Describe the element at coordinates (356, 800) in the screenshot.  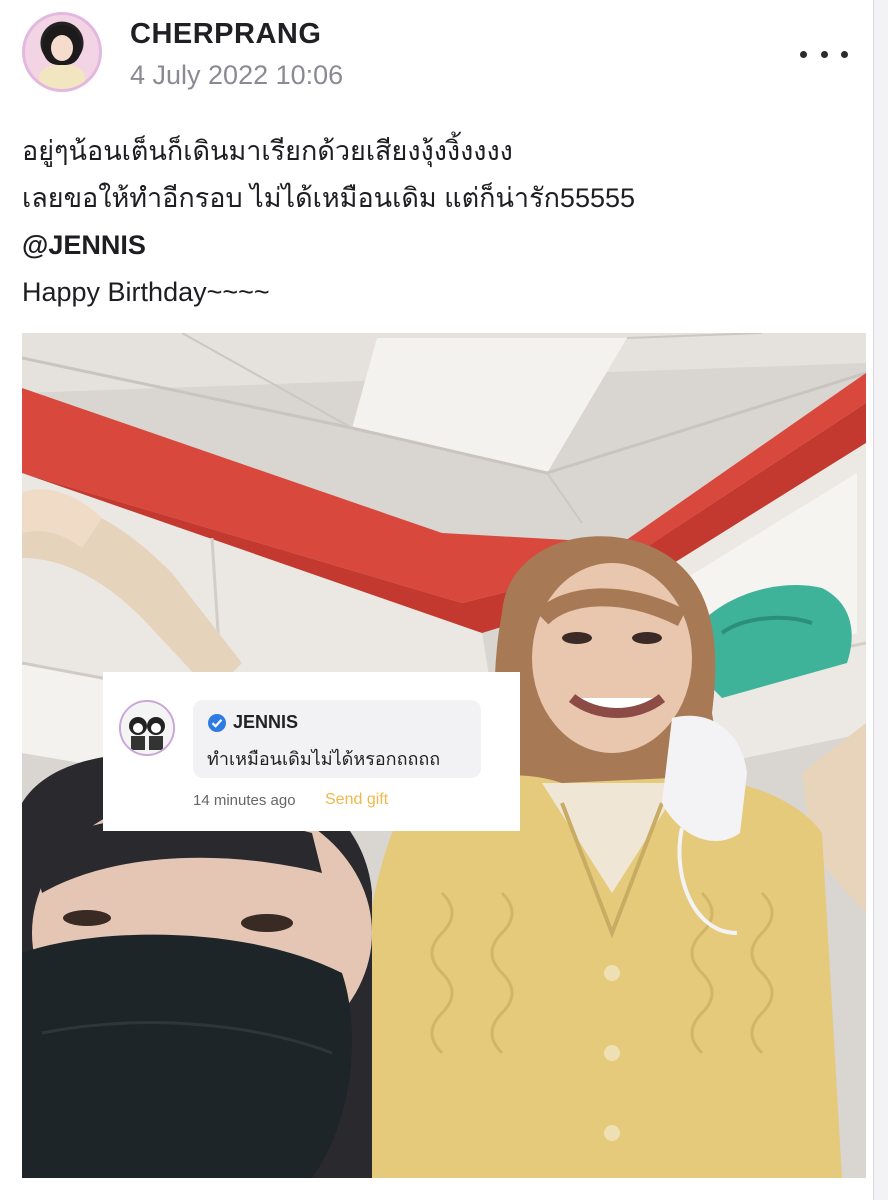
I see `send-gift-button: Send gift` at that location.